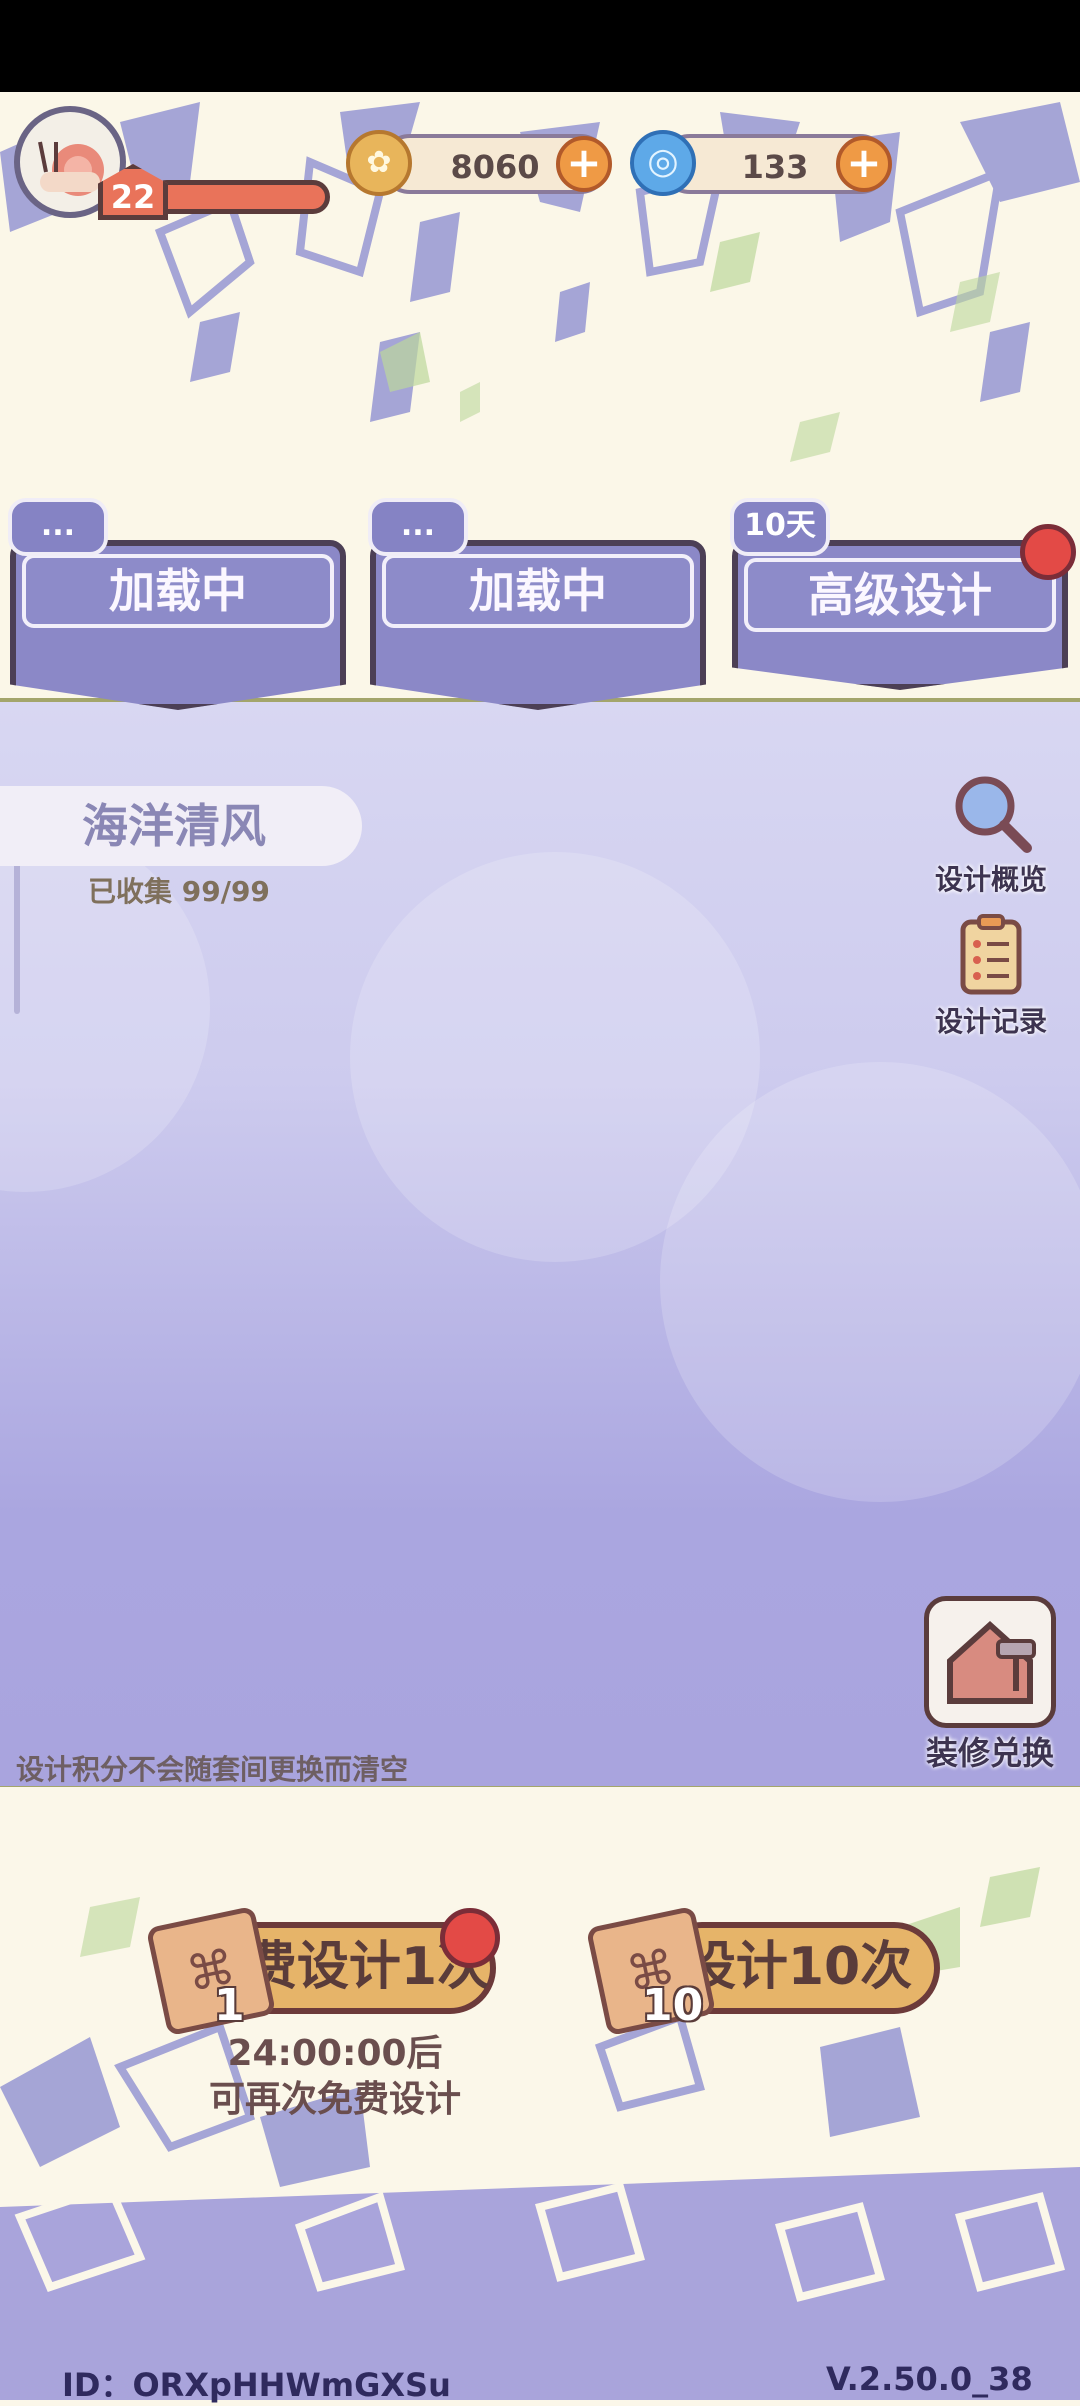  I want to click on decor-exchange-button: 装修兑换, so click(990, 1685).